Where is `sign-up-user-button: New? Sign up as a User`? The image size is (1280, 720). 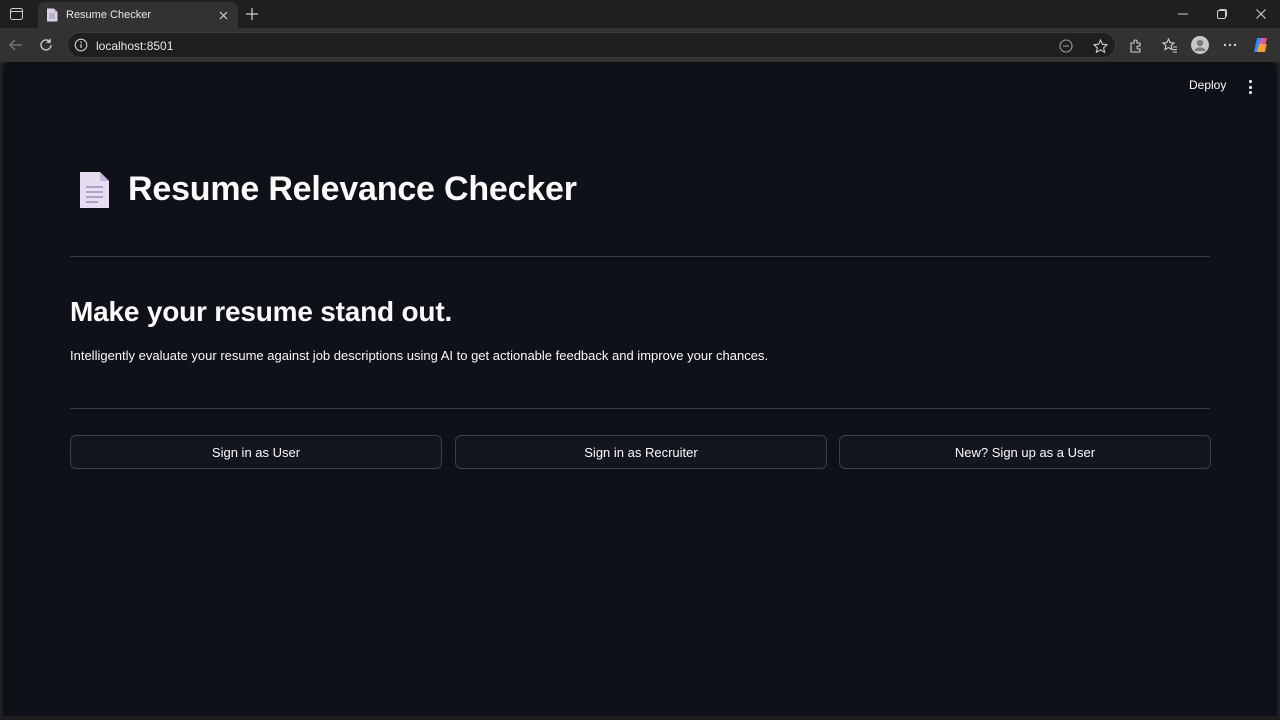 sign-up-user-button: New? Sign up as a User is located at coordinates (1025, 452).